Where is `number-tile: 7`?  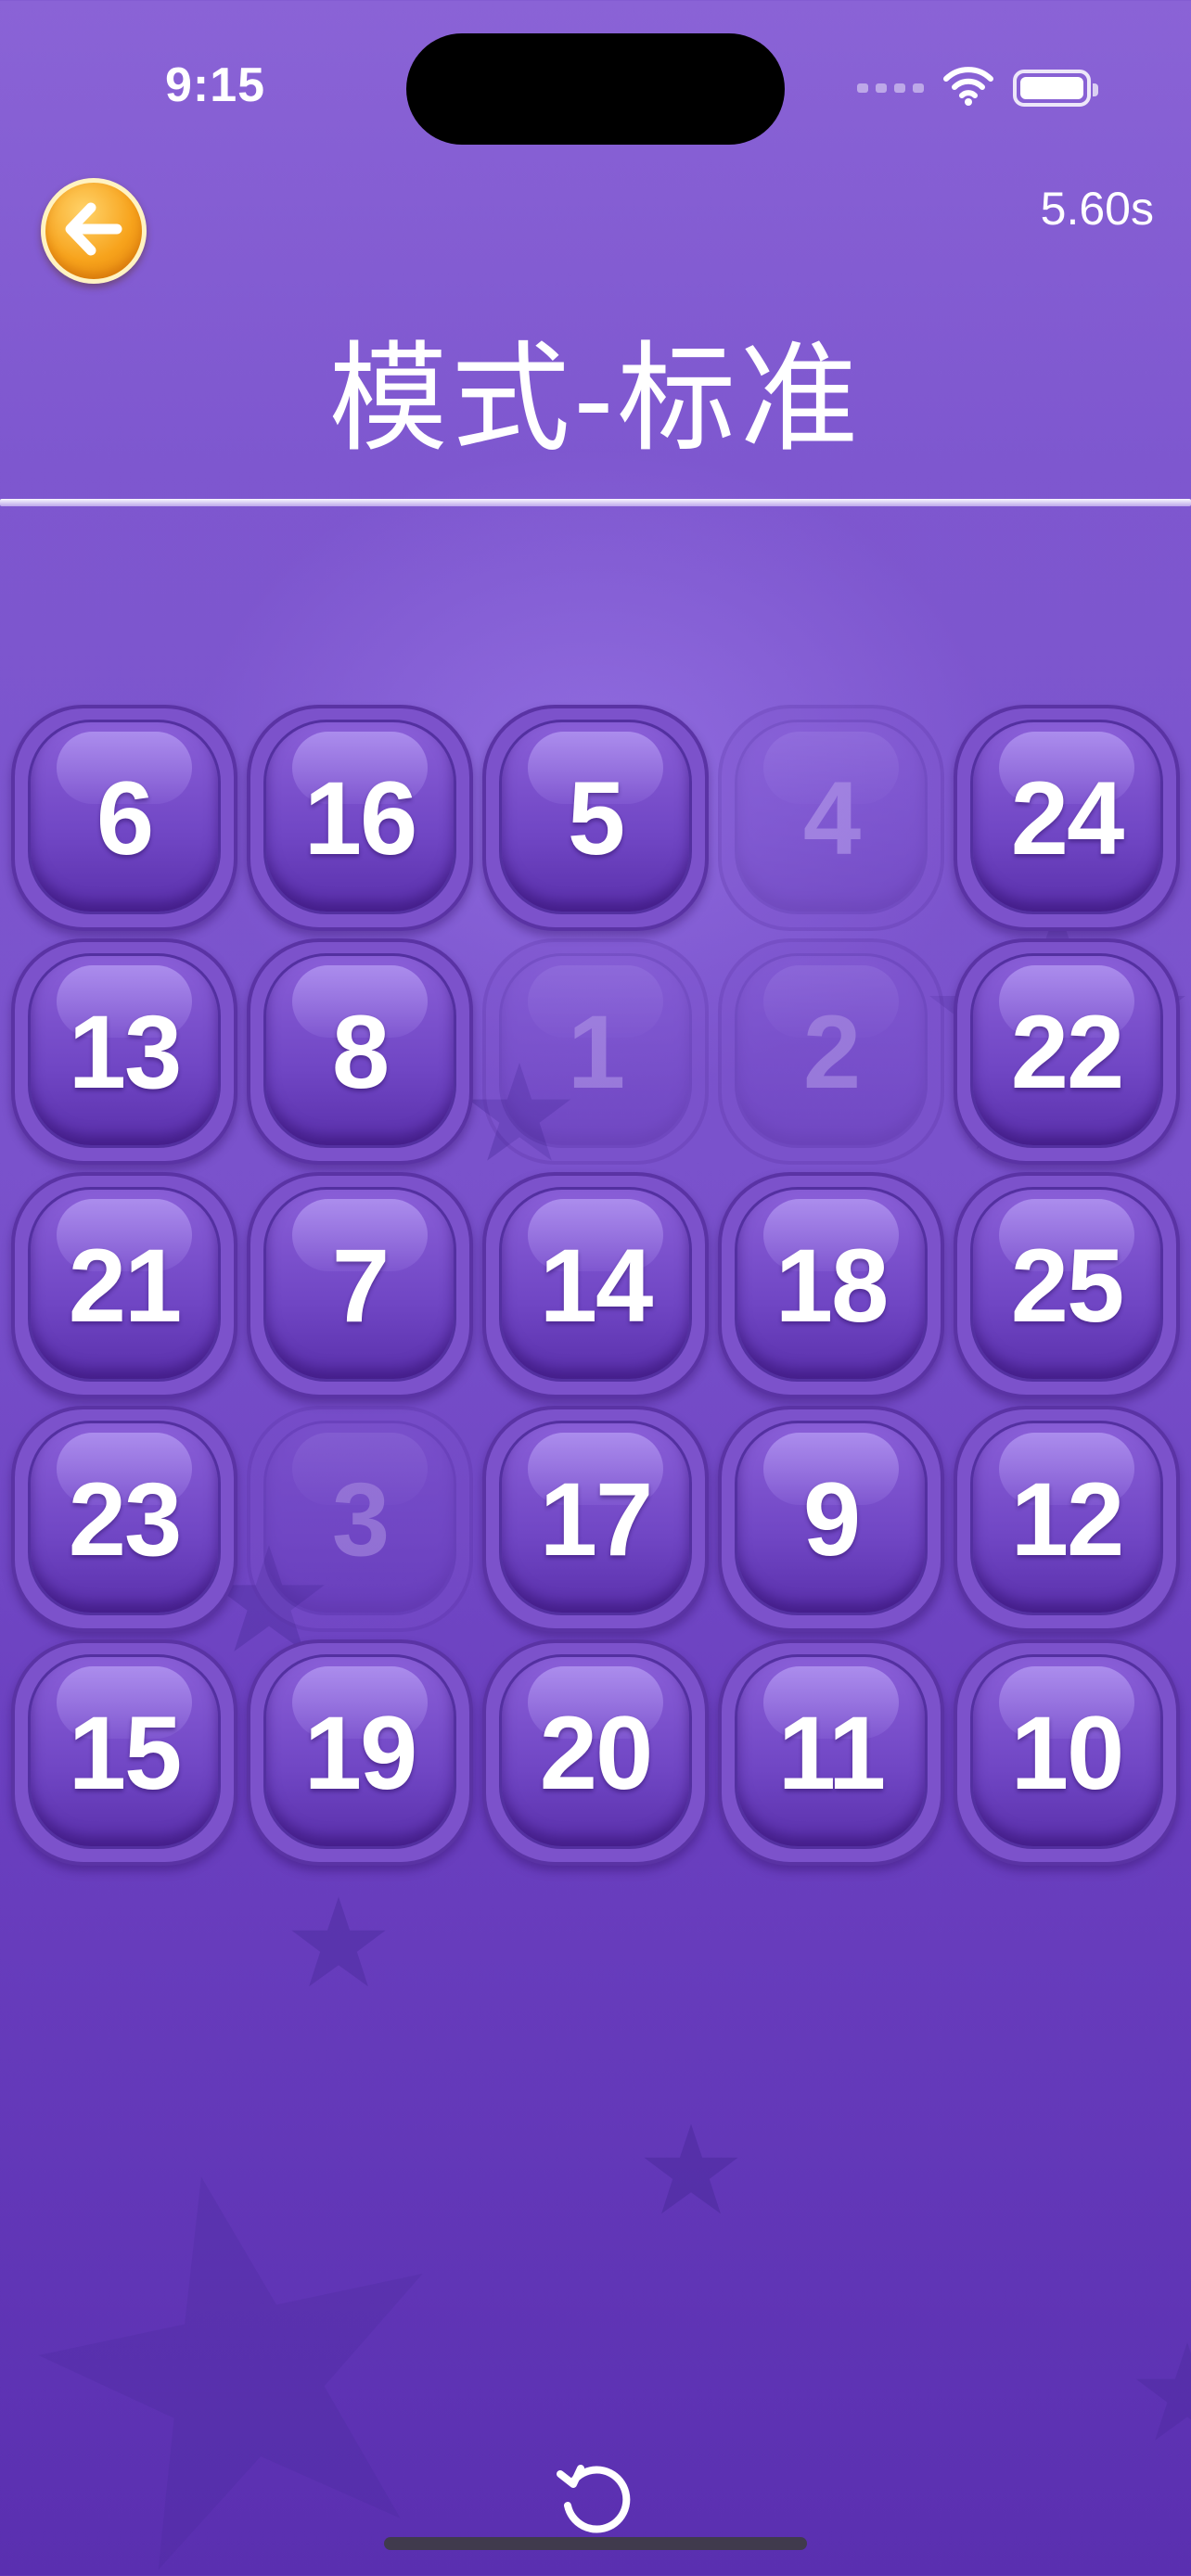 number-tile: 7 is located at coordinates (360, 1285).